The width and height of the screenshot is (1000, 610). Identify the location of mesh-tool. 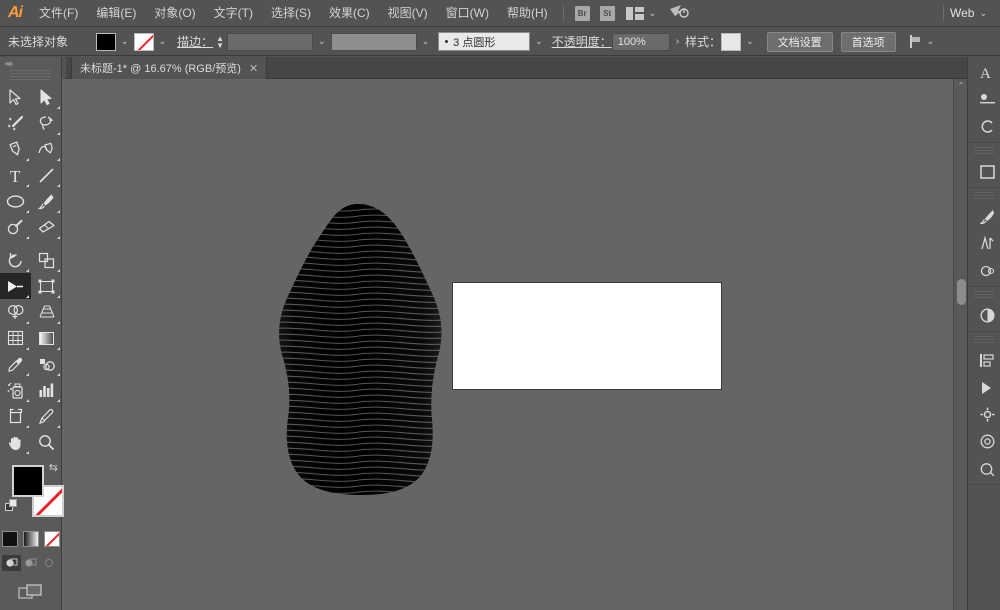
(15, 338).